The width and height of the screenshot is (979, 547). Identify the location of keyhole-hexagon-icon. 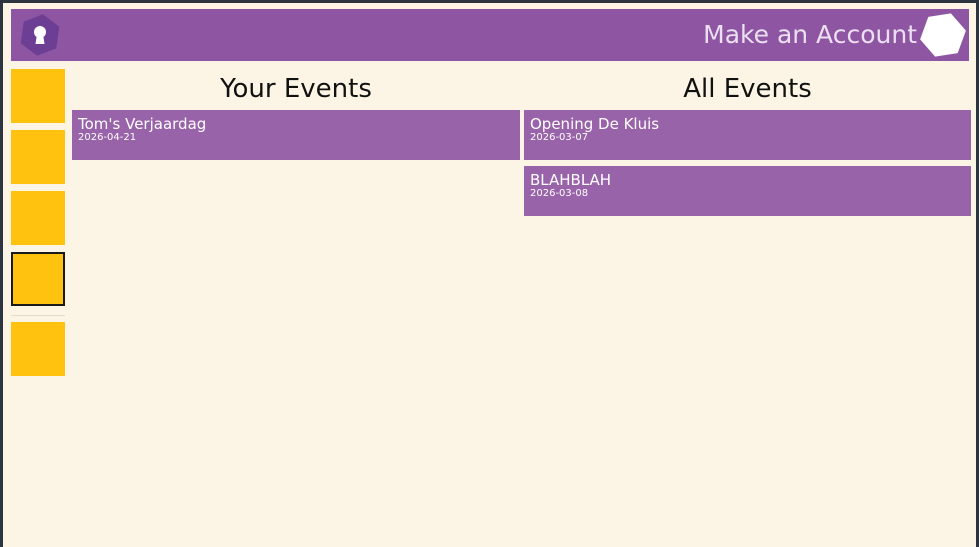
(40, 35).